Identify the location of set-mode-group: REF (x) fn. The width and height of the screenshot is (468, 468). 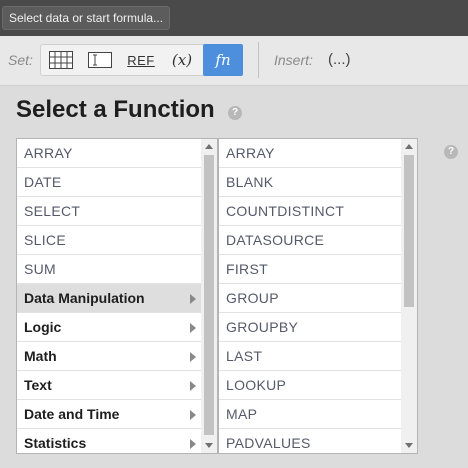
(141, 60).